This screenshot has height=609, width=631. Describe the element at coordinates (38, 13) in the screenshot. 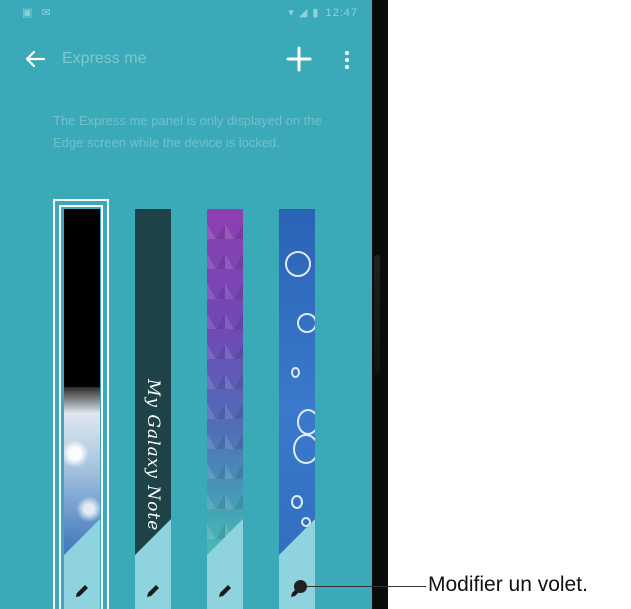

I see `notification-icons: ▣ ✉` at that location.